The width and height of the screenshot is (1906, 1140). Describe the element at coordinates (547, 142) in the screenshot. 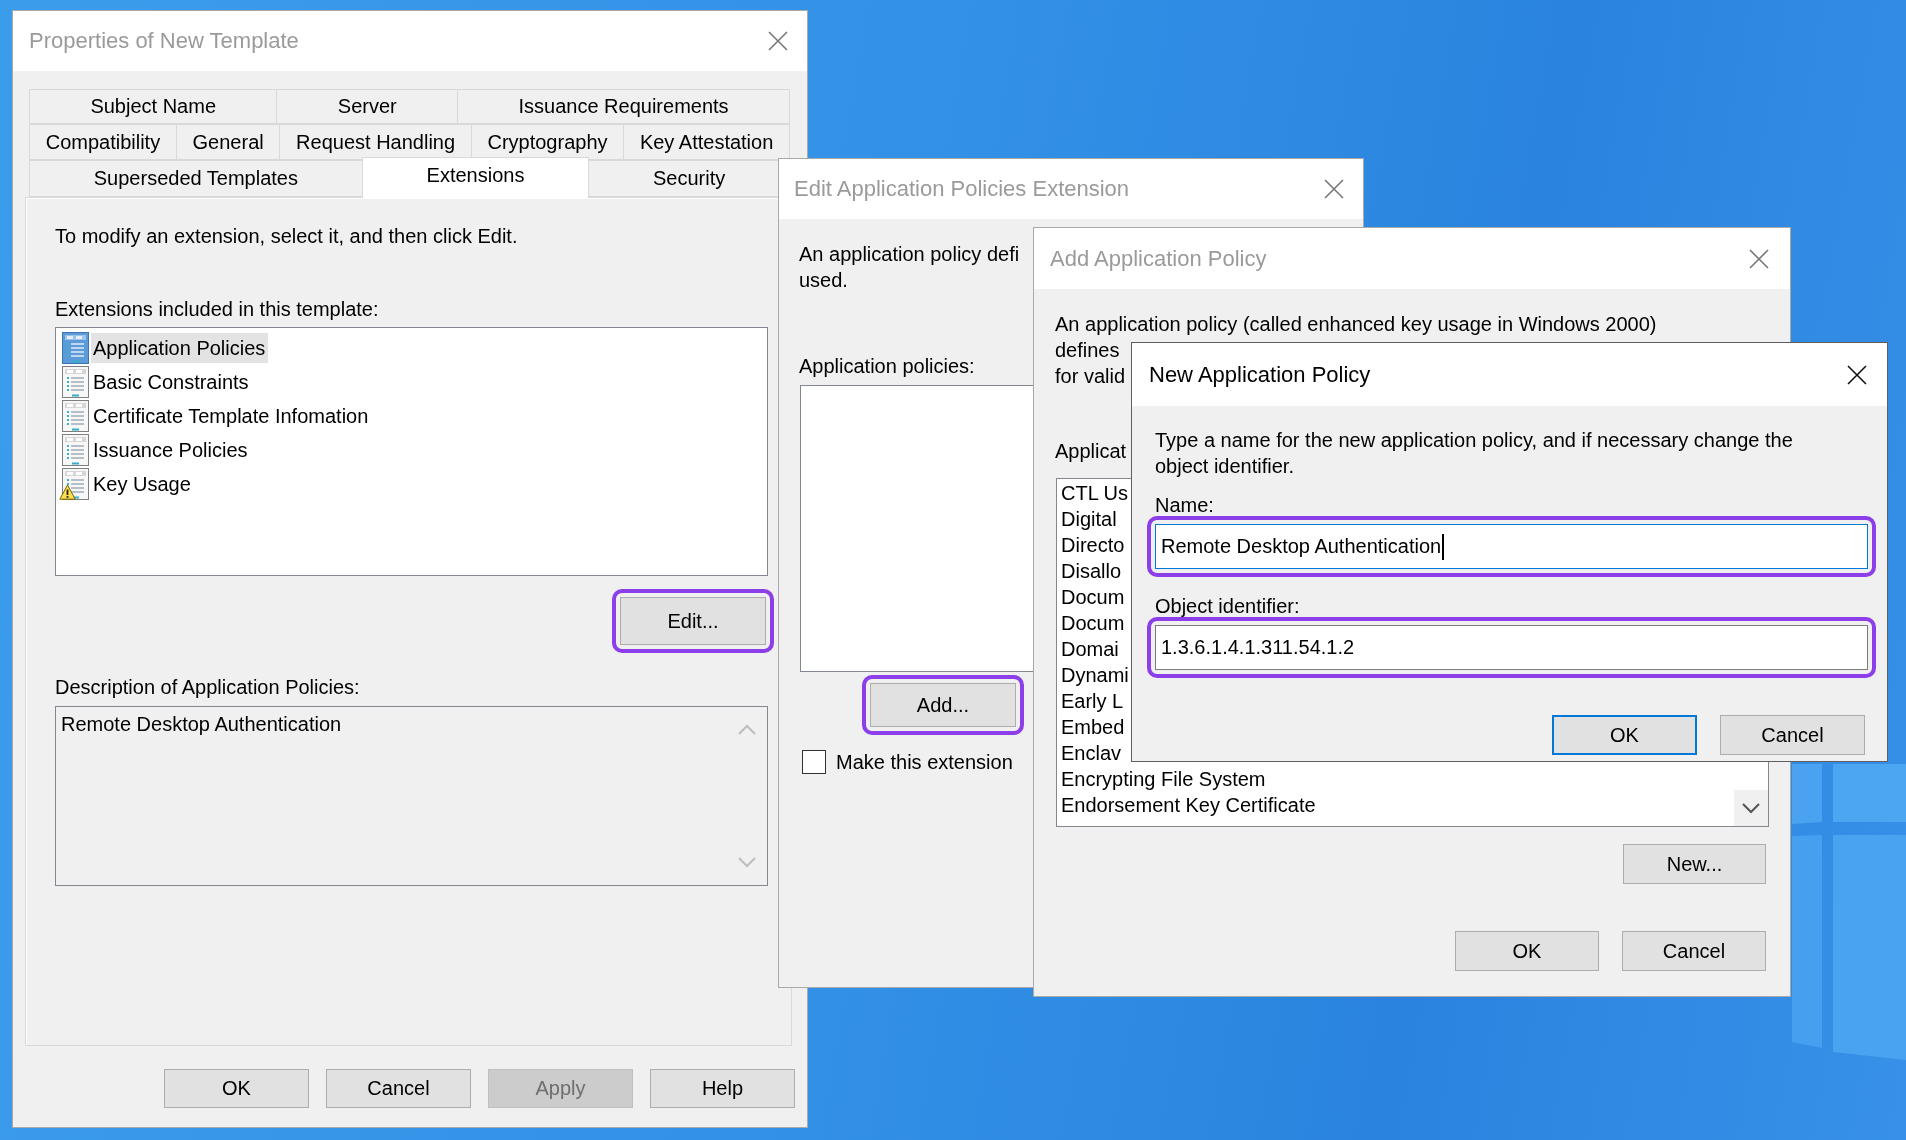

I see `tab: Cryptography` at that location.